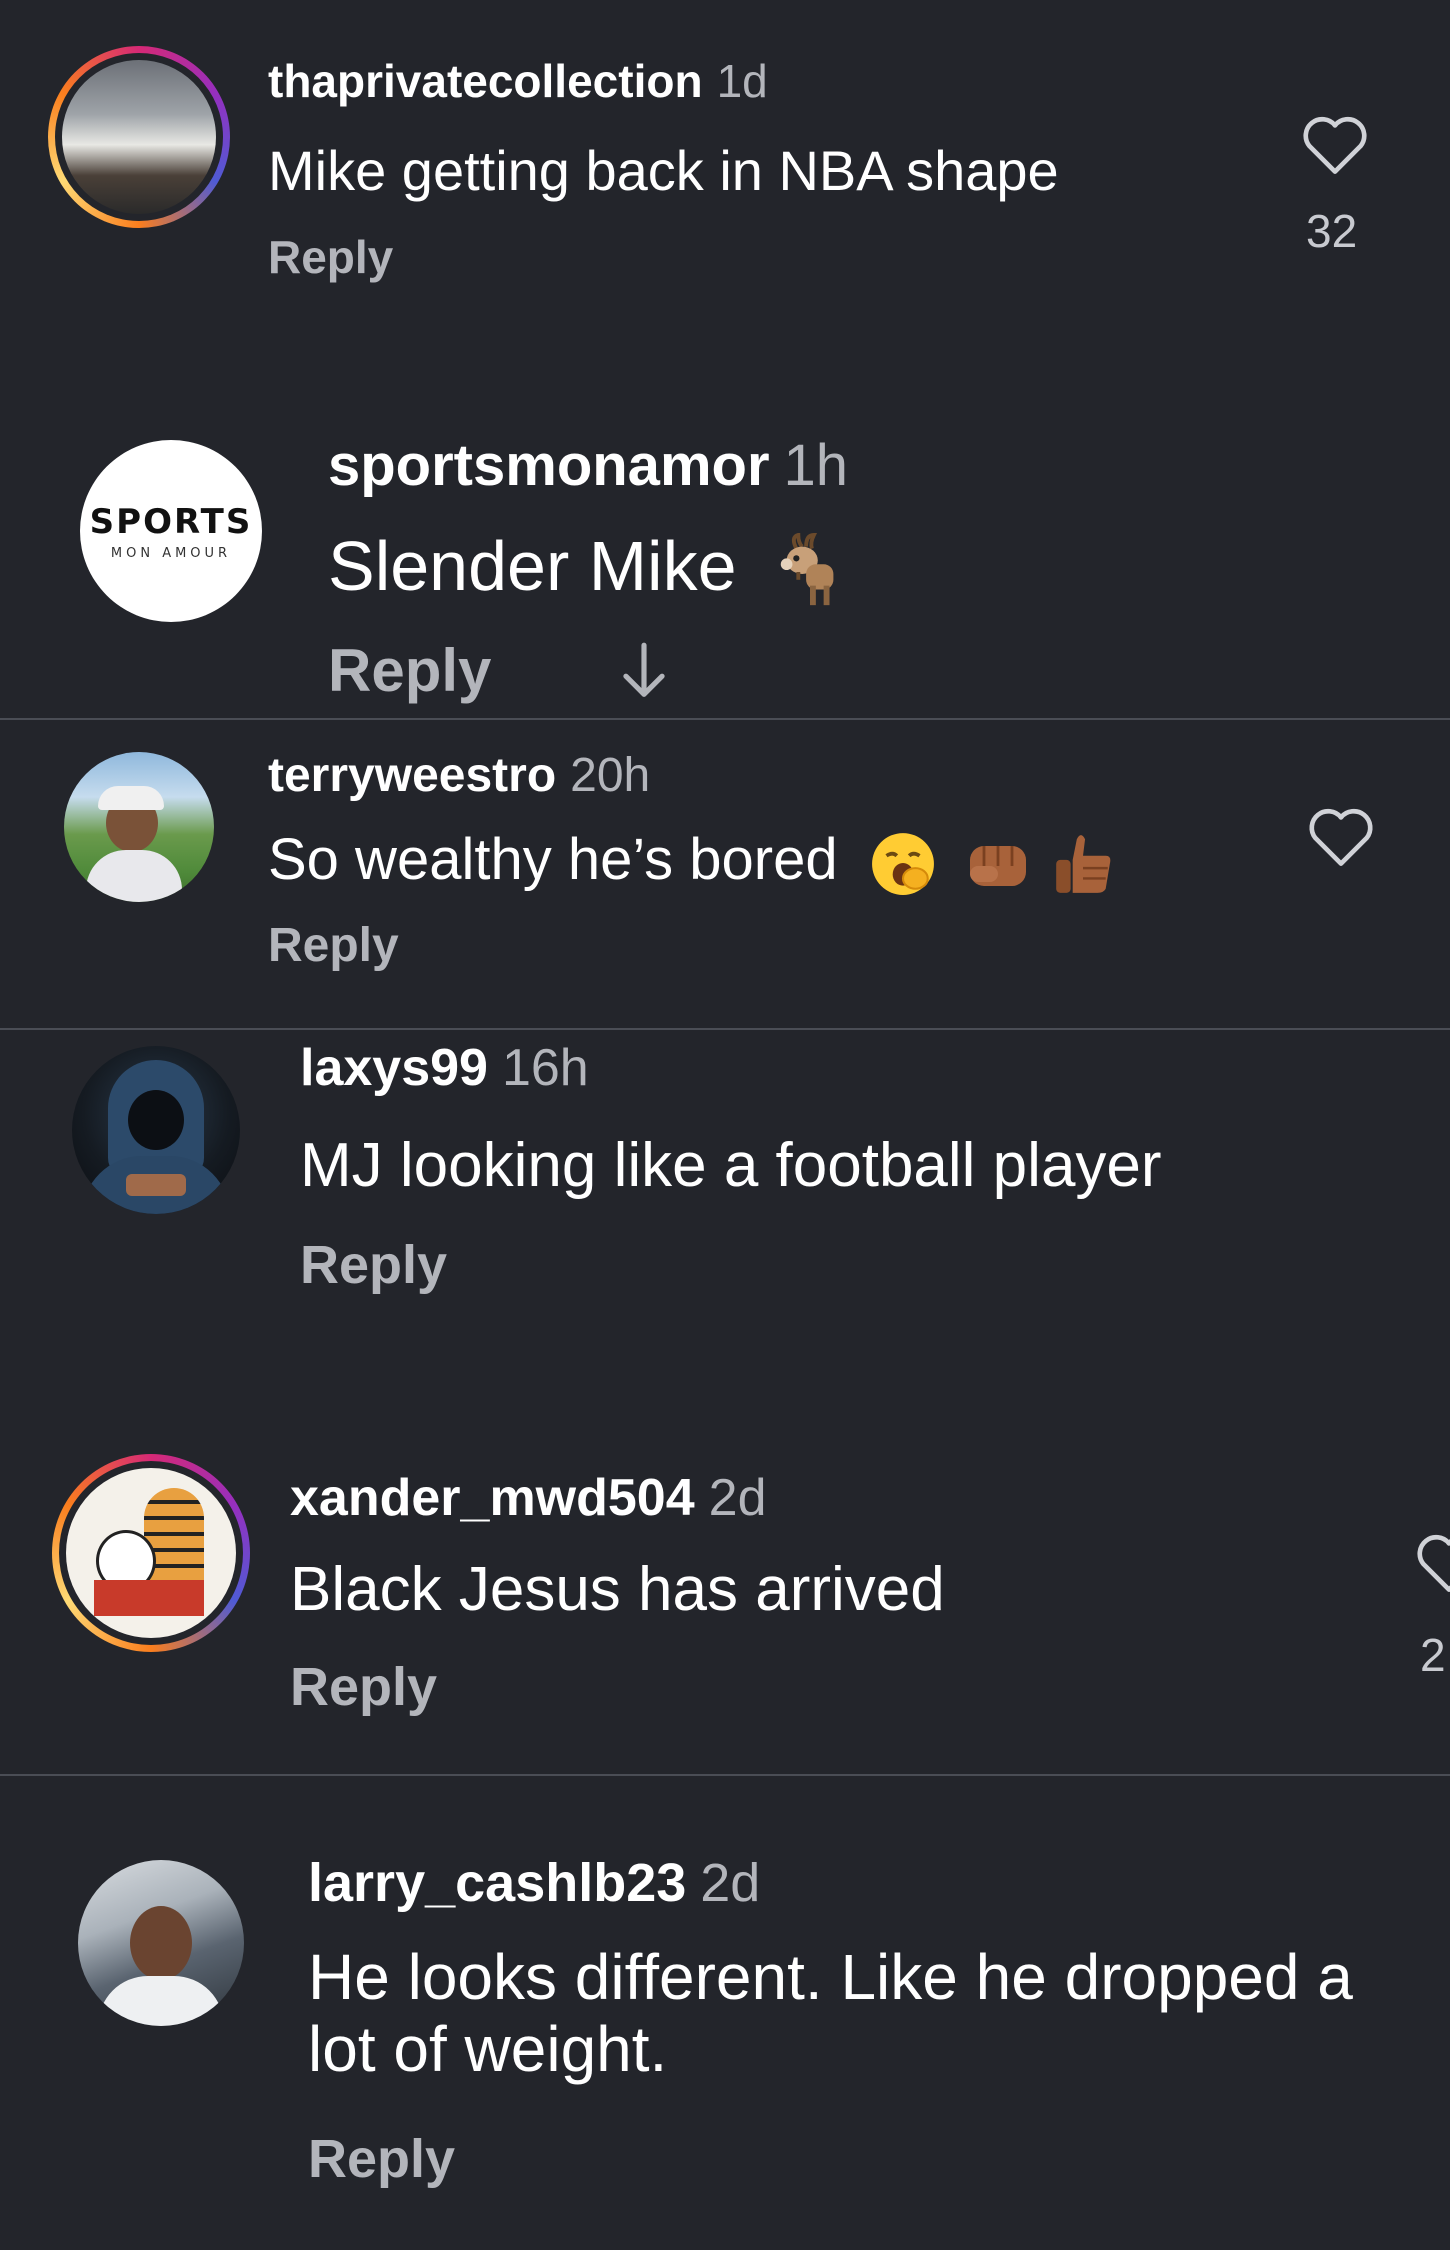 The image size is (1450, 2250). Describe the element at coordinates (731, 1165) in the screenshot. I see `comment-text: MJ looking like a football player` at that location.